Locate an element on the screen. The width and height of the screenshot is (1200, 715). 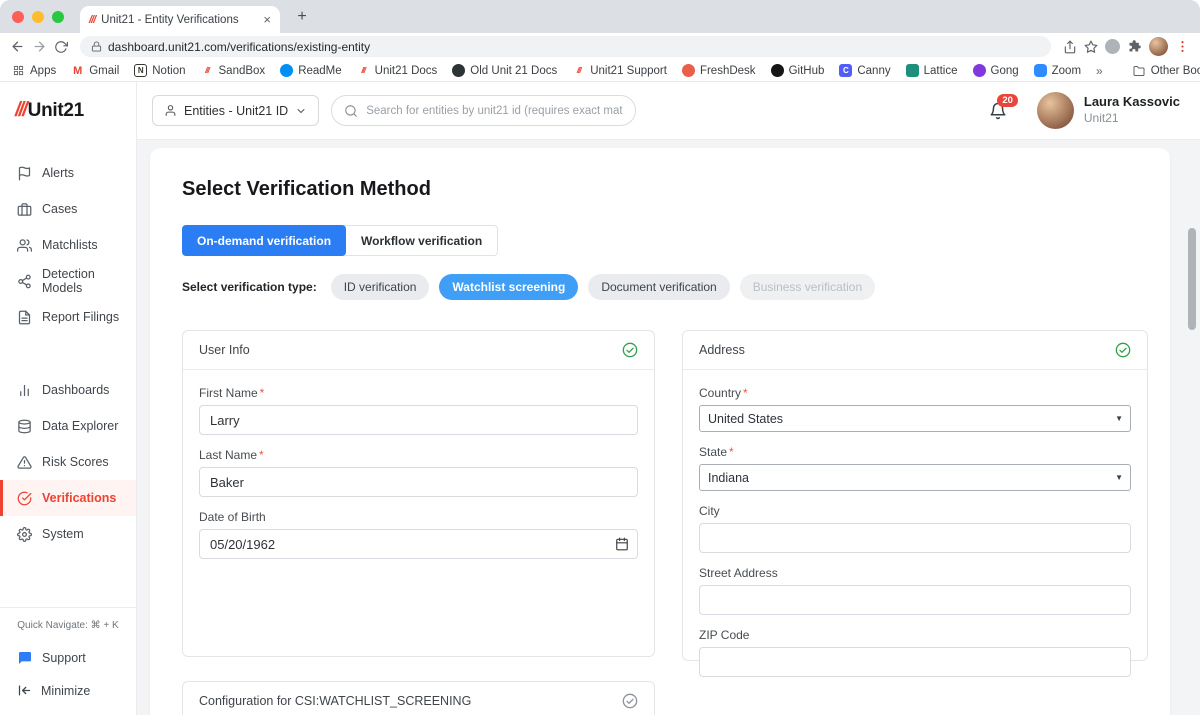
zip-code-input is located at coordinates (915, 662).